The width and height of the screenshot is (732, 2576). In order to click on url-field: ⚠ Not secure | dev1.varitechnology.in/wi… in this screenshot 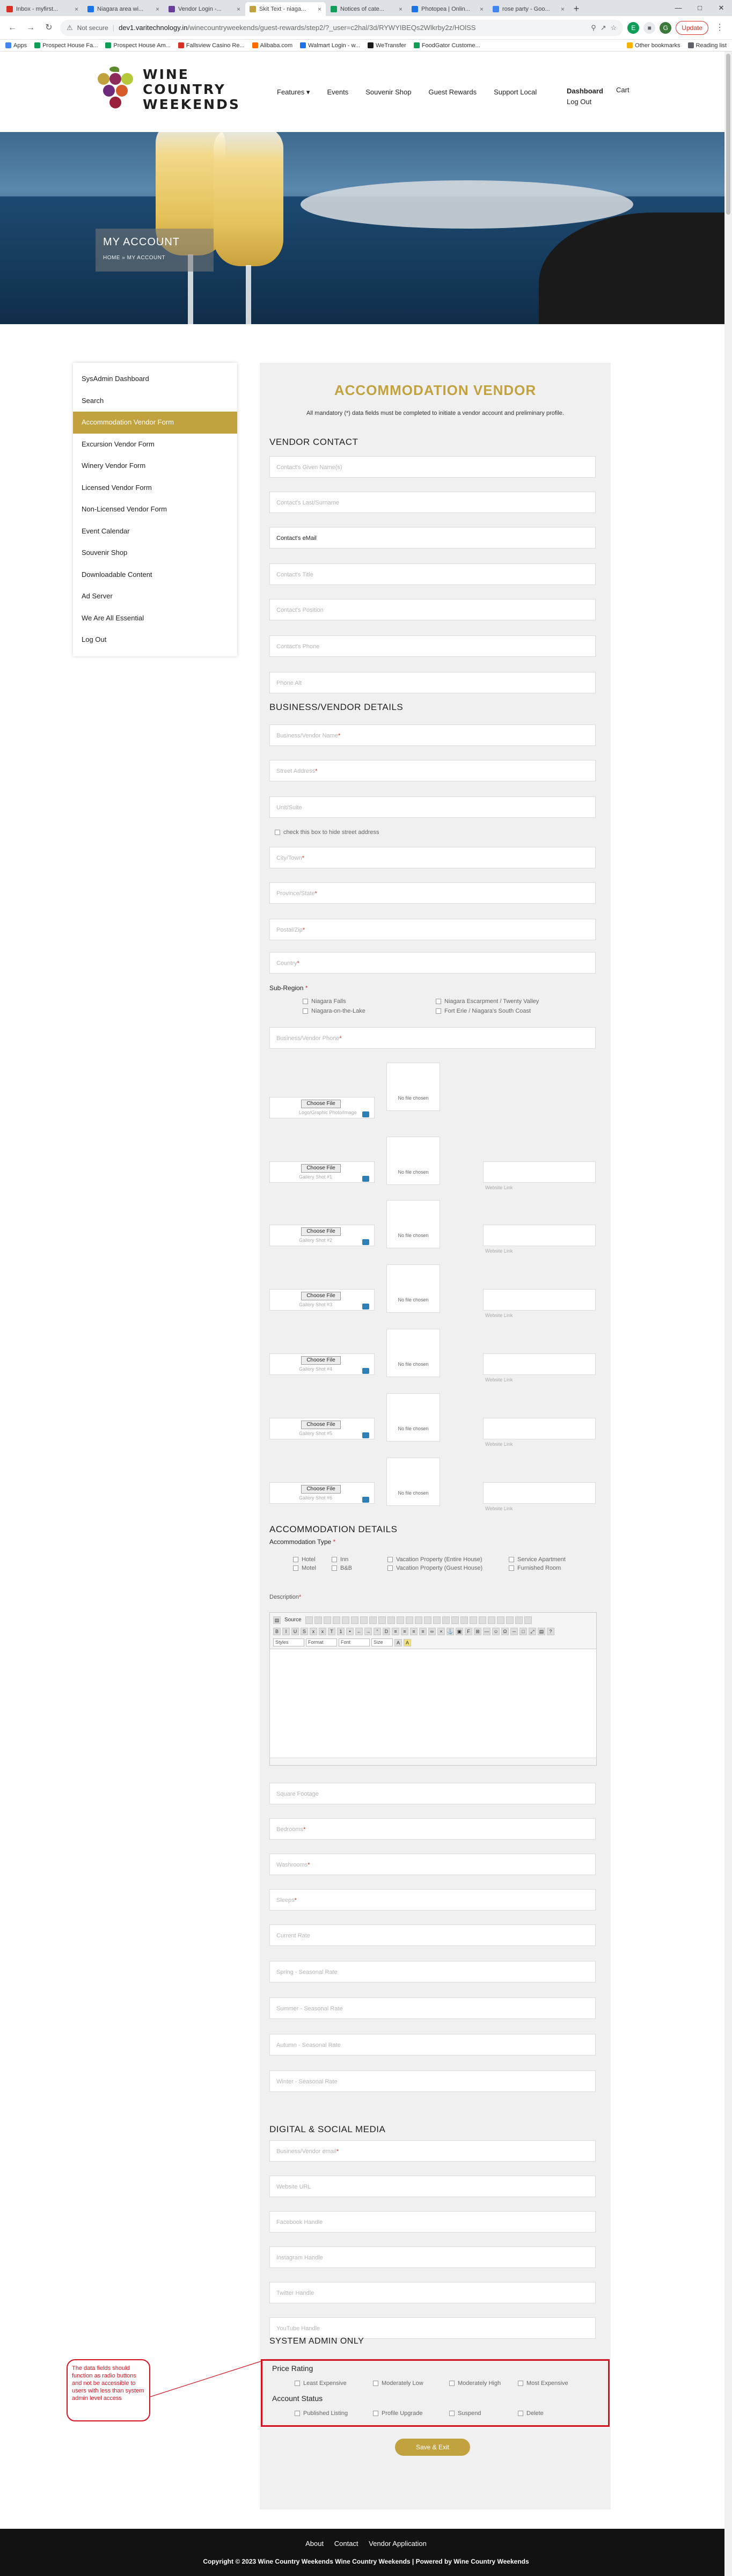, I will do `click(342, 27)`.